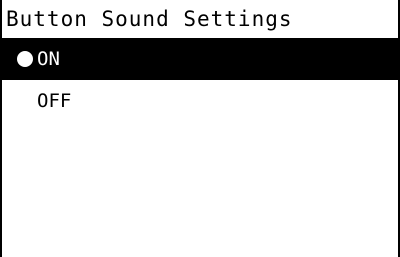  Describe the element at coordinates (54, 101) in the screenshot. I see `option-off-label: OFF` at that location.